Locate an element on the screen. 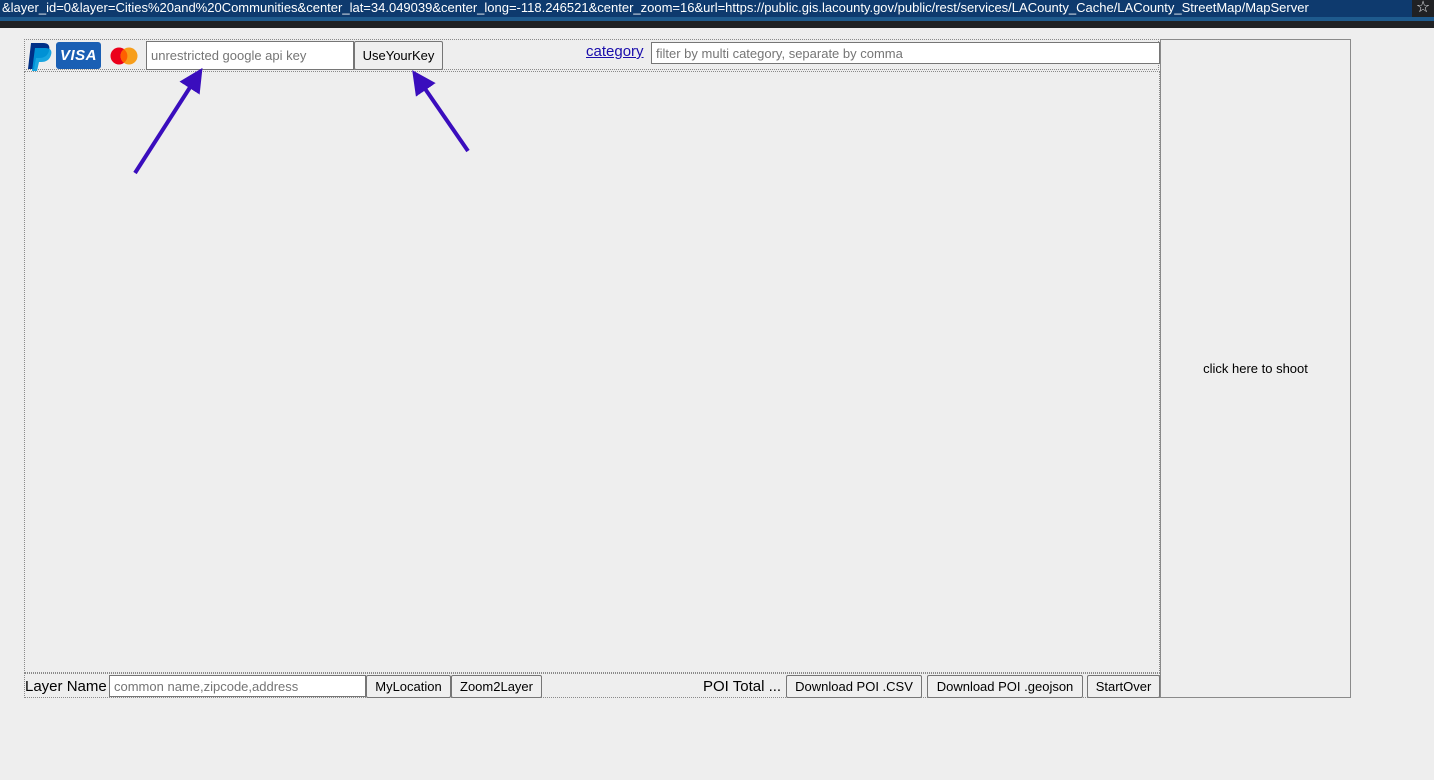  url-bar-underline is located at coordinates (717, 19).